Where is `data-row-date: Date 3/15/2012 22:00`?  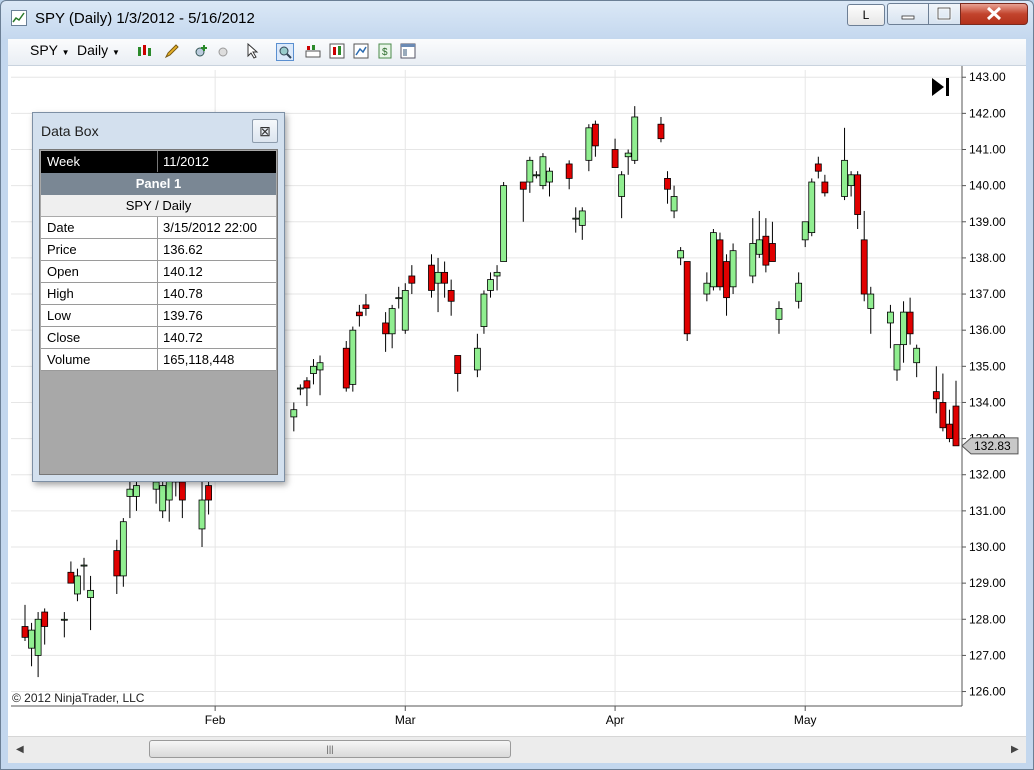 data-row-date: Date 3/15/2012 22:00 is located at coordinates (158, 228).